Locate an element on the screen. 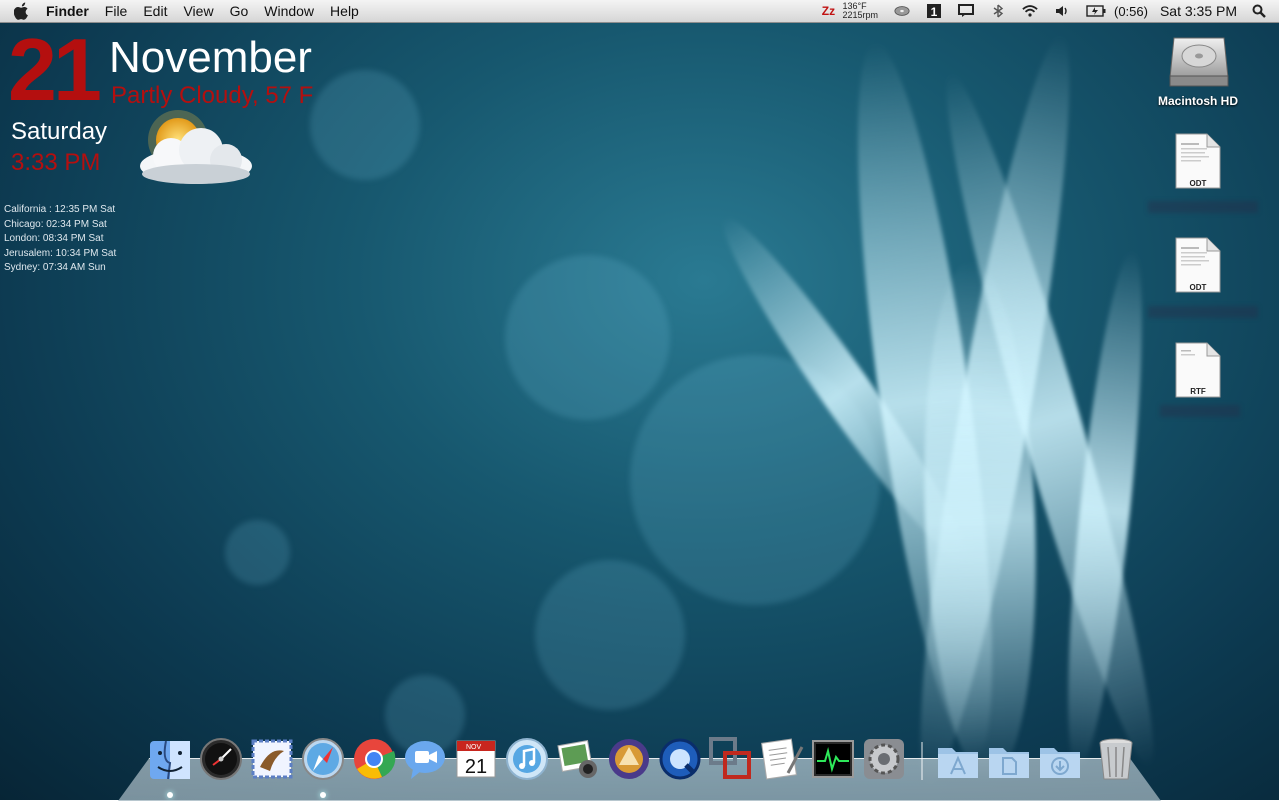 The width and height of the screenshot is (1279, 801). calendar-day: 21 is located at coordinates (476, 767).